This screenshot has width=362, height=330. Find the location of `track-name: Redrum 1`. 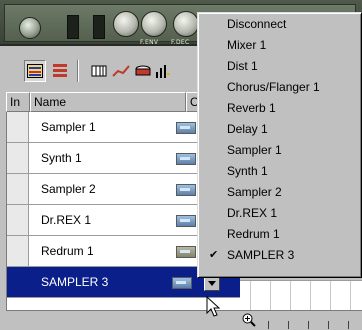

track-name: Redrum 1 is located at coordinates (67, 251).